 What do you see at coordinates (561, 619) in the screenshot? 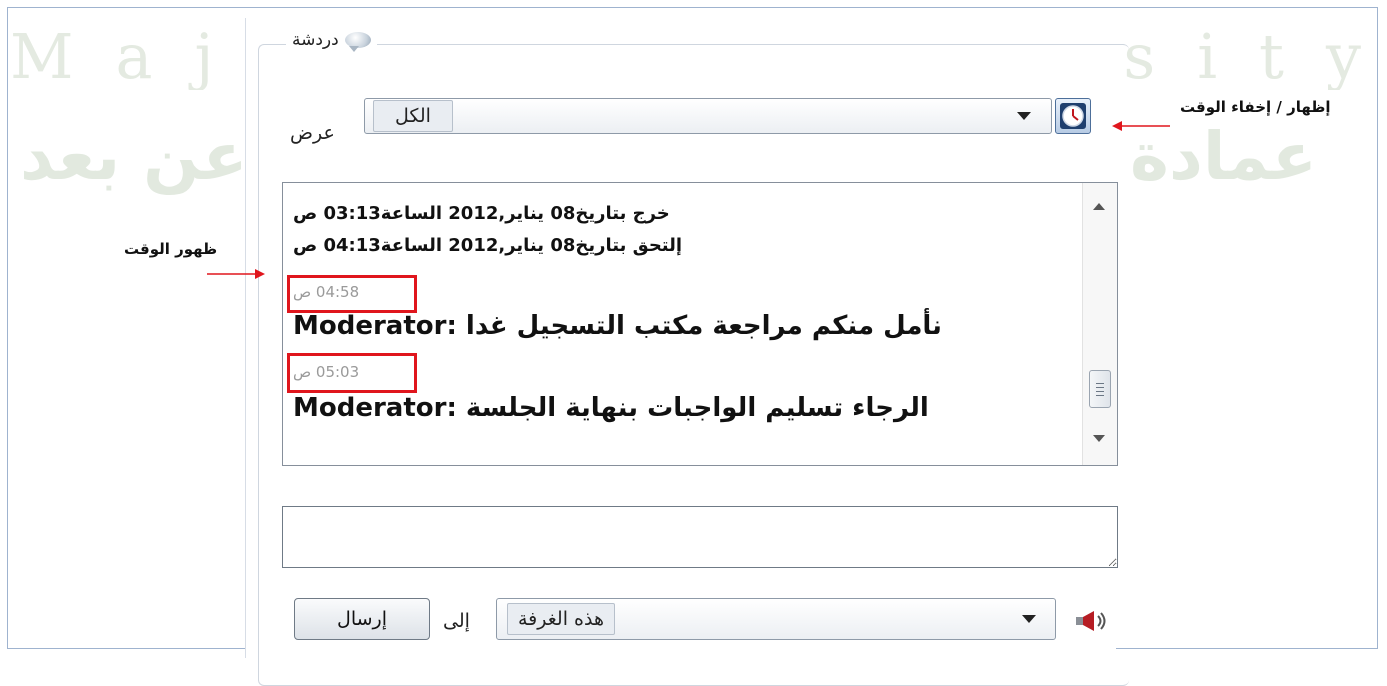
I see `recipient-value: هذه الغرفة` at bounding box center [561, 619].